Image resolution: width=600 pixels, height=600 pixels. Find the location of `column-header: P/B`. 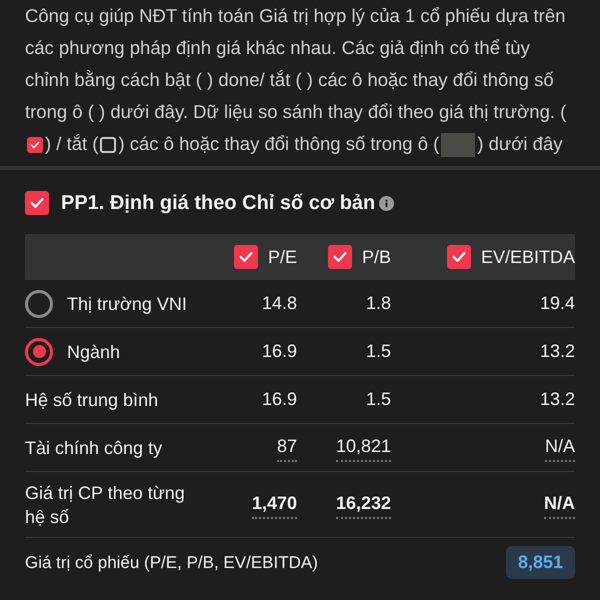

column-header: P/B is located at coordinates (376, 257).